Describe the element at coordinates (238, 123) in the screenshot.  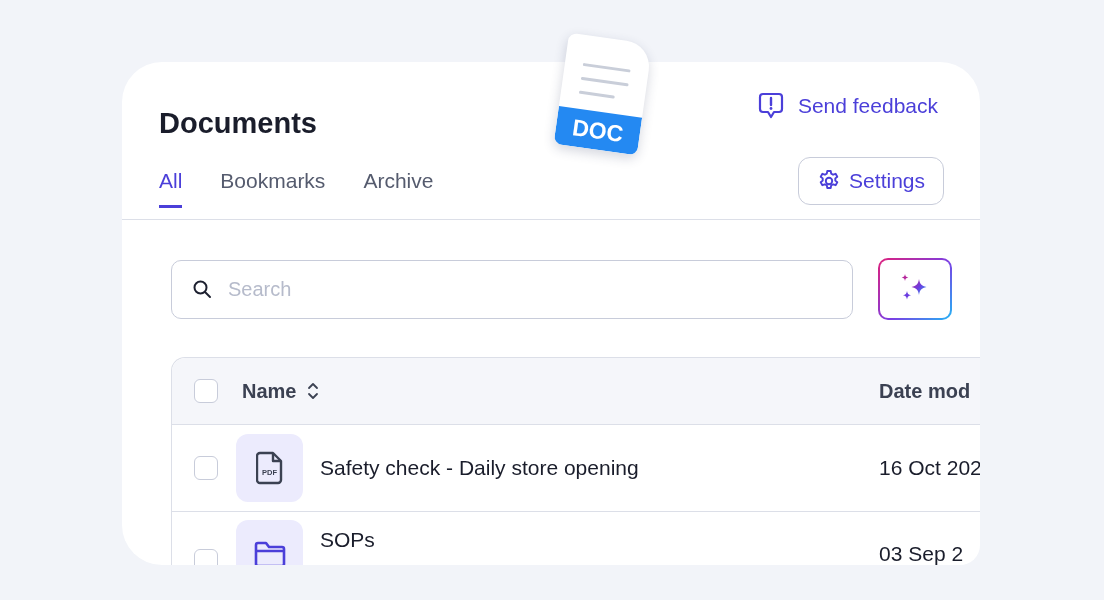
I see `page-title: Documents` at that location.